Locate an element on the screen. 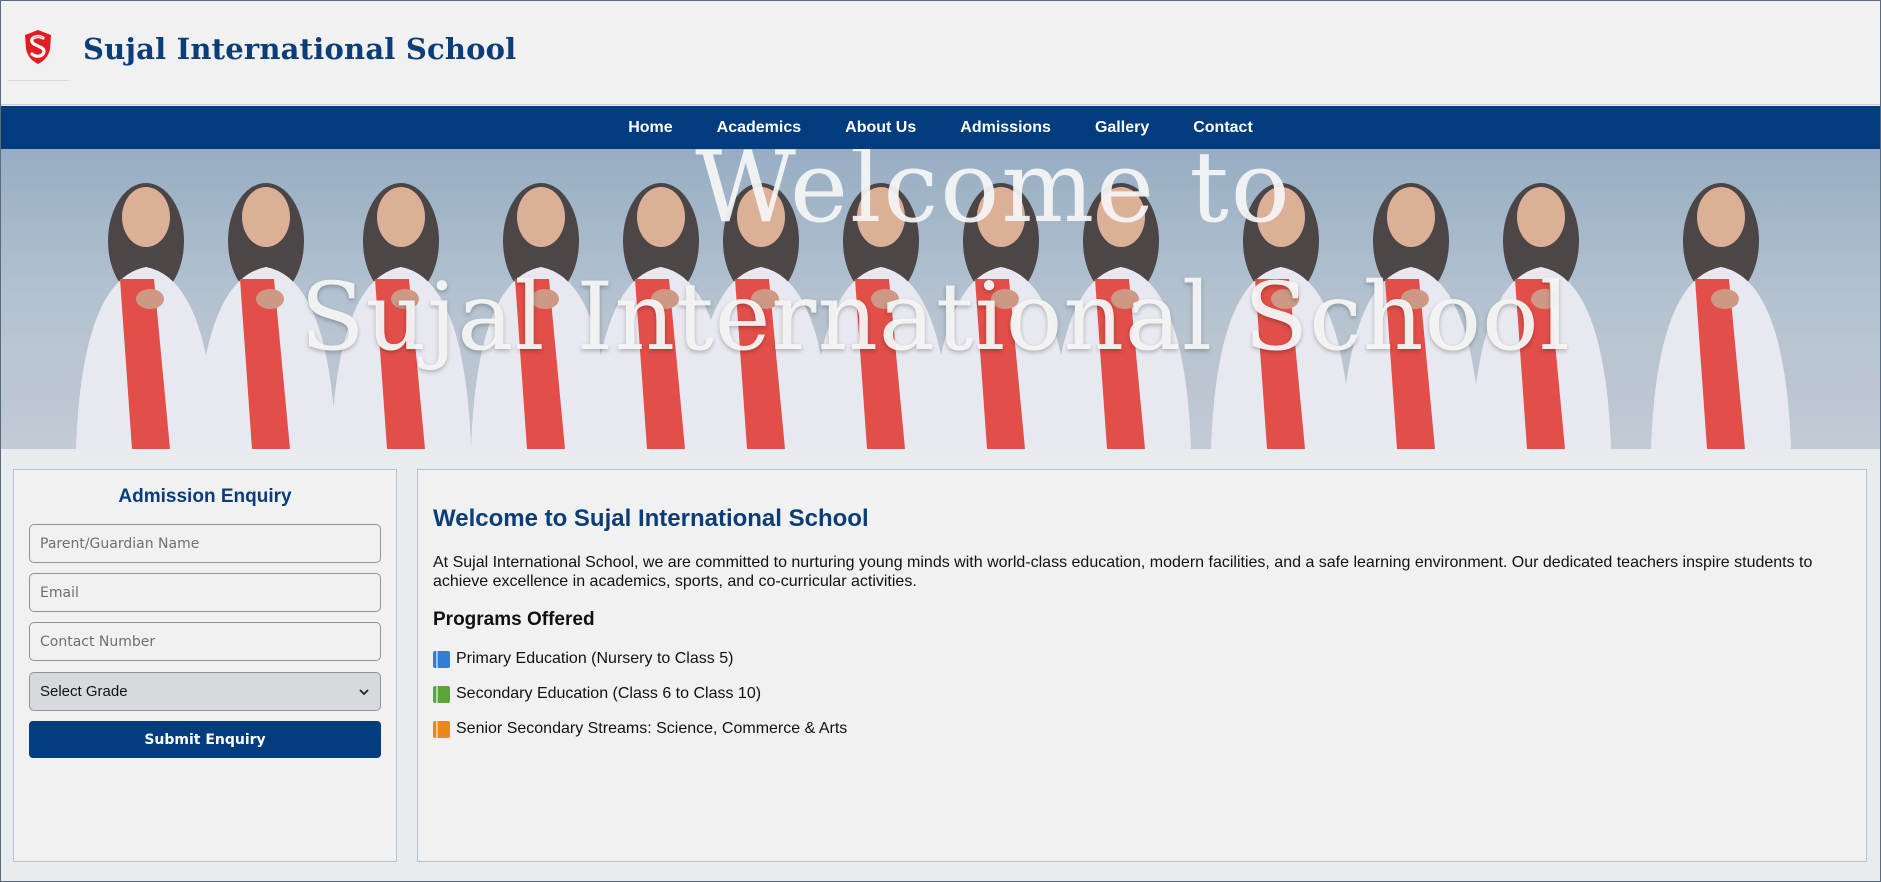 The height and width of the screenshot is (882, 1881). orange-book-icon is located at coordinates (441, 729).